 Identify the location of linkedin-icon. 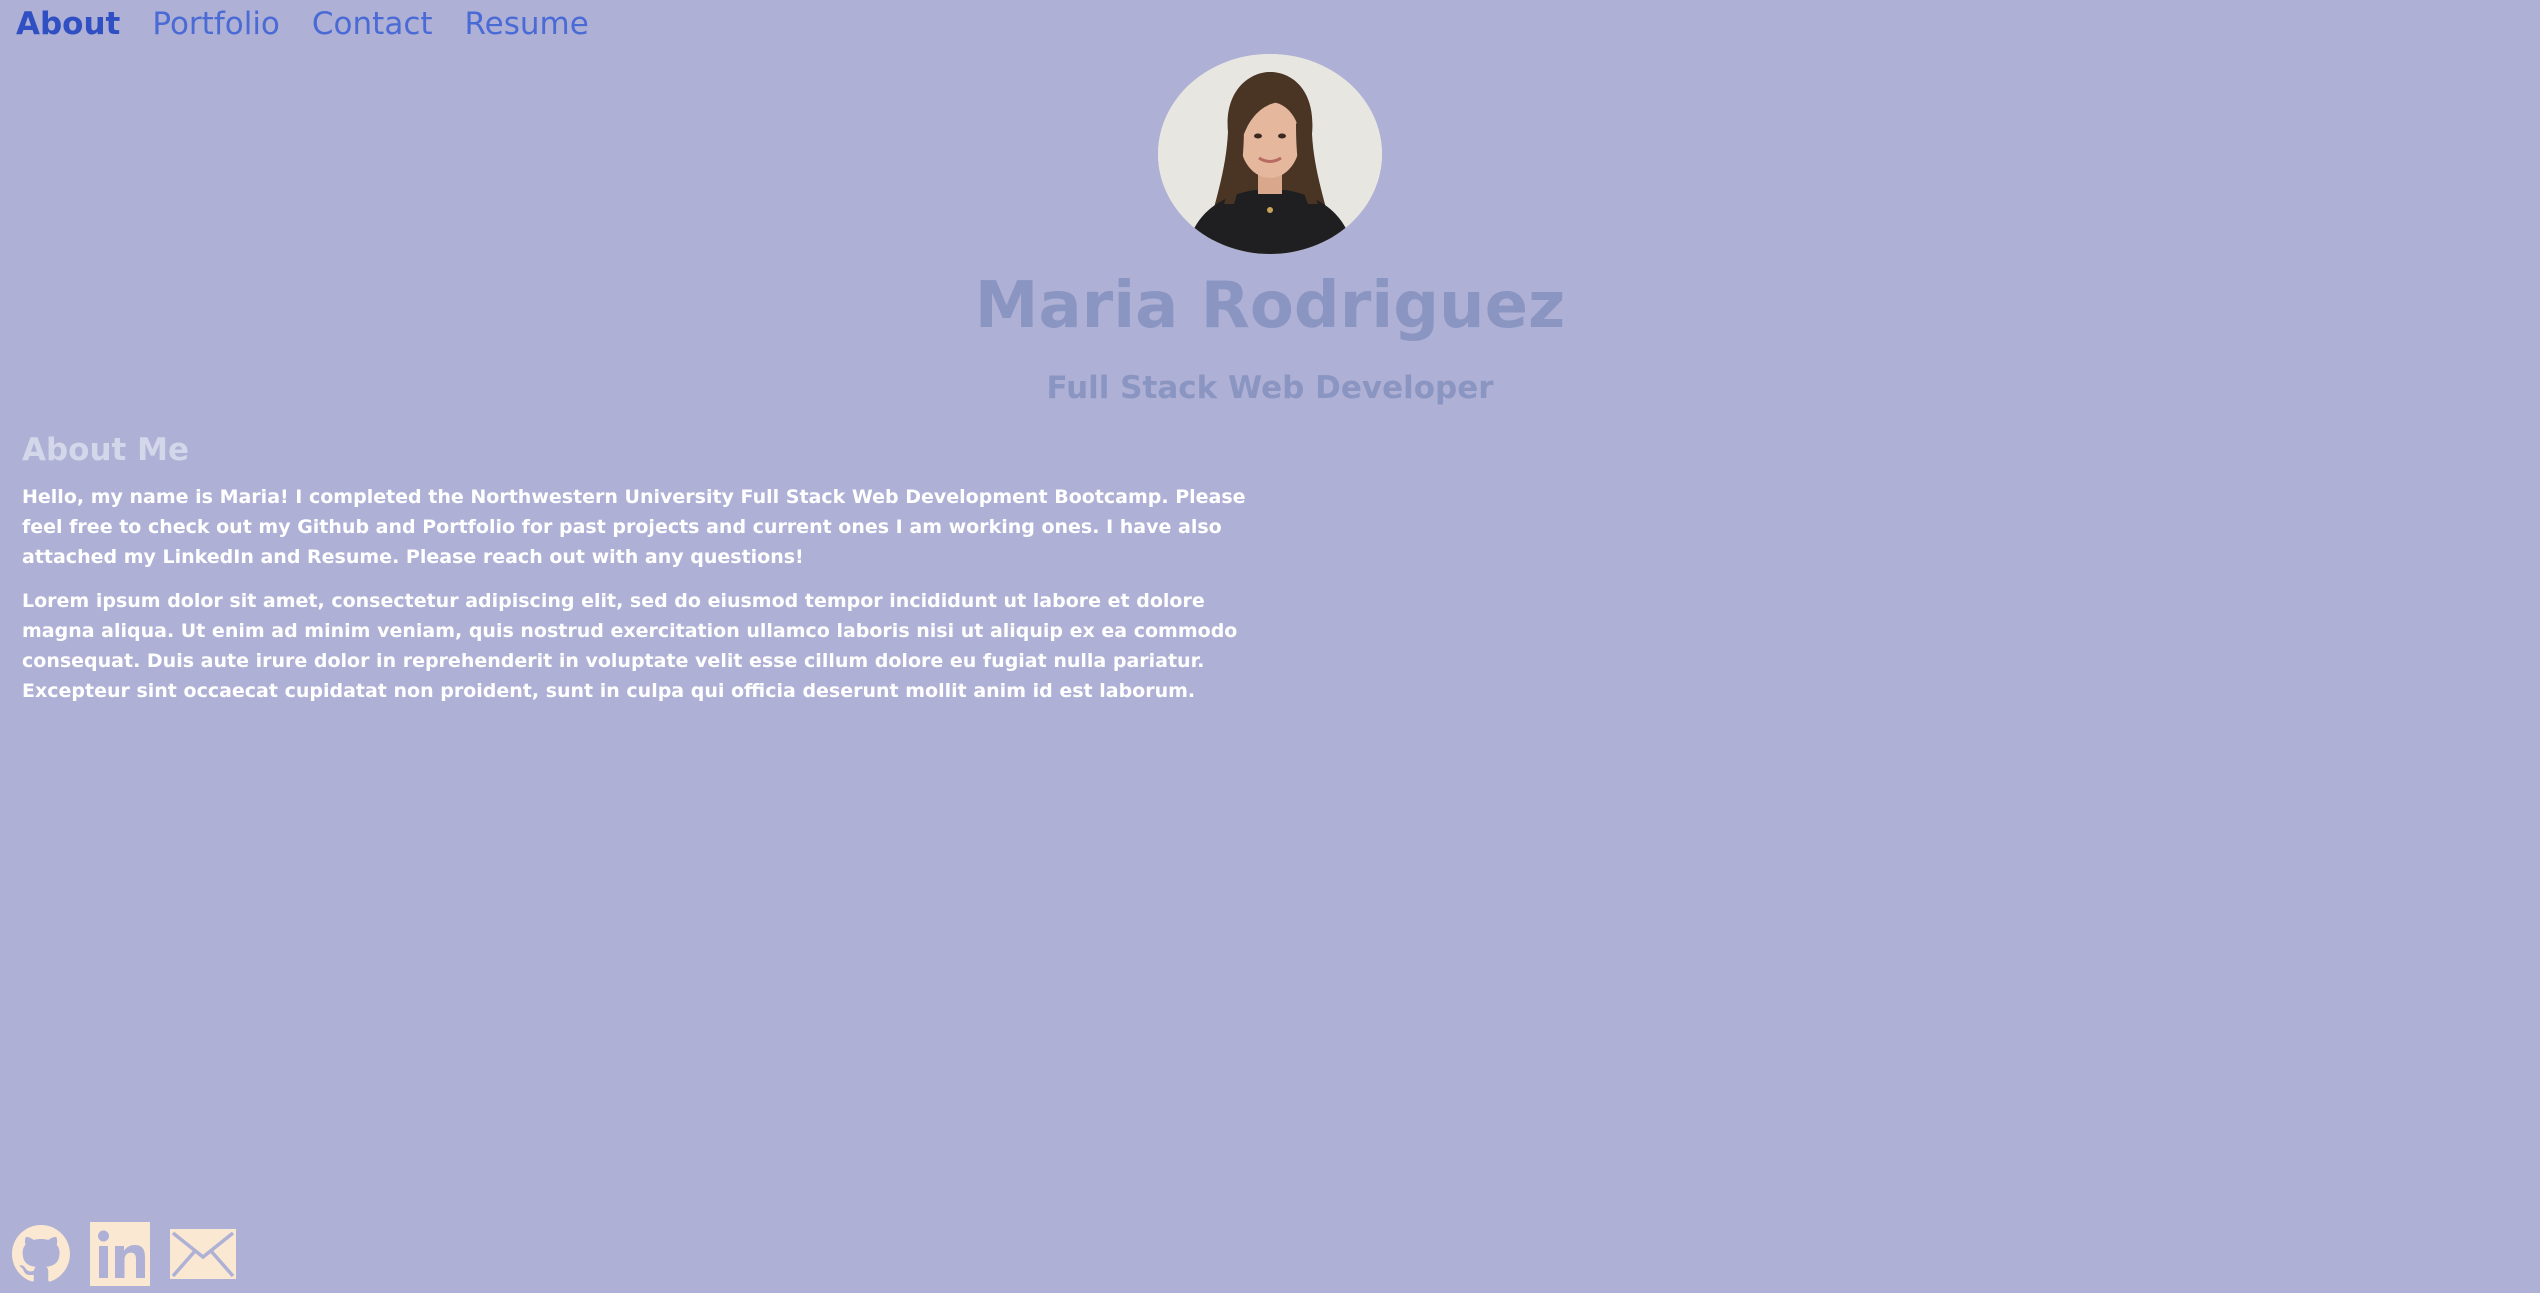
(120, 1254).